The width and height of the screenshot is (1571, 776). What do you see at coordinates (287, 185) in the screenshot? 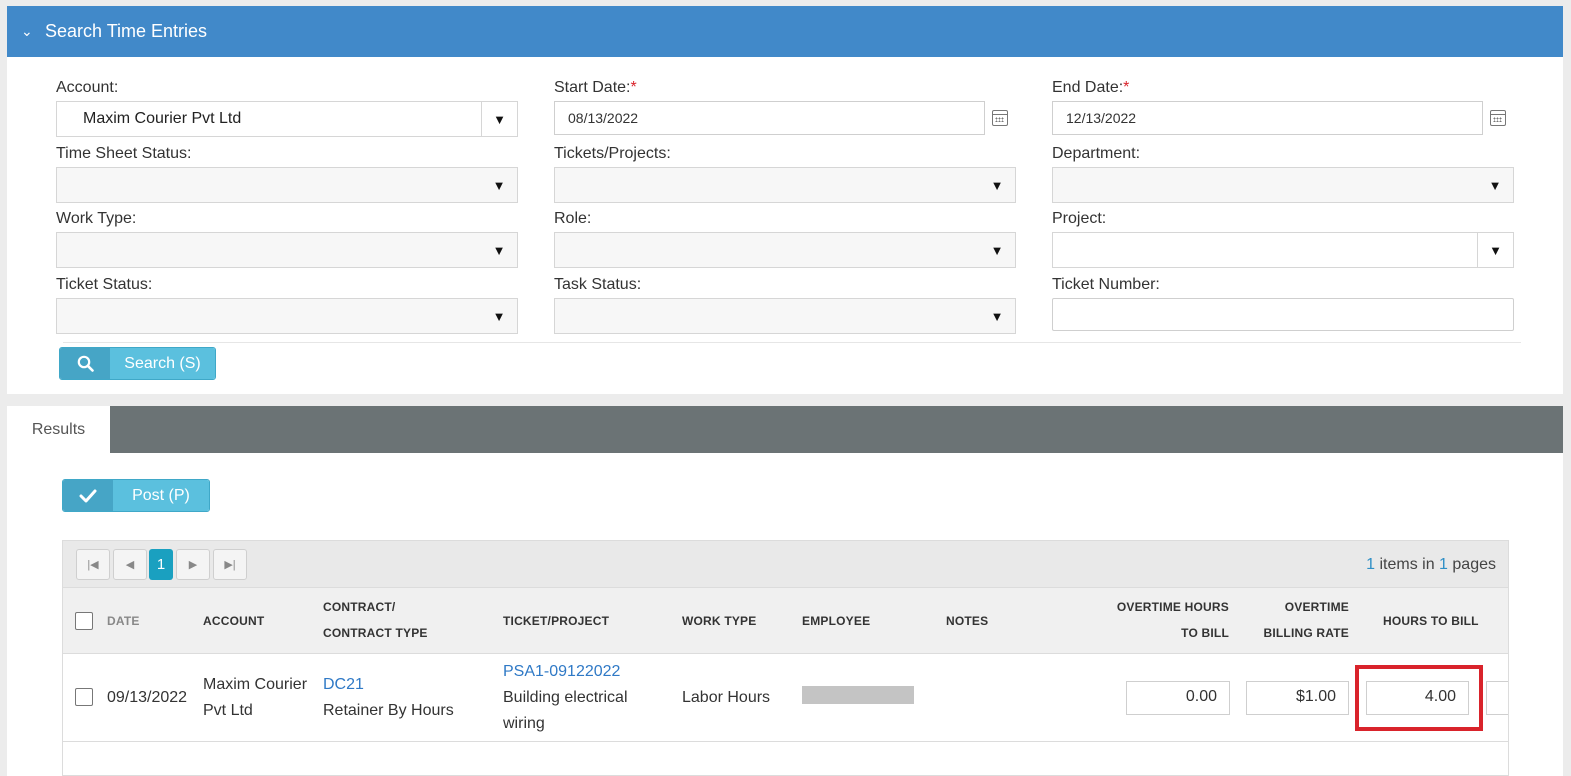
I see `time-sheet-status-select: ▼` at bounding box center [287, 185].